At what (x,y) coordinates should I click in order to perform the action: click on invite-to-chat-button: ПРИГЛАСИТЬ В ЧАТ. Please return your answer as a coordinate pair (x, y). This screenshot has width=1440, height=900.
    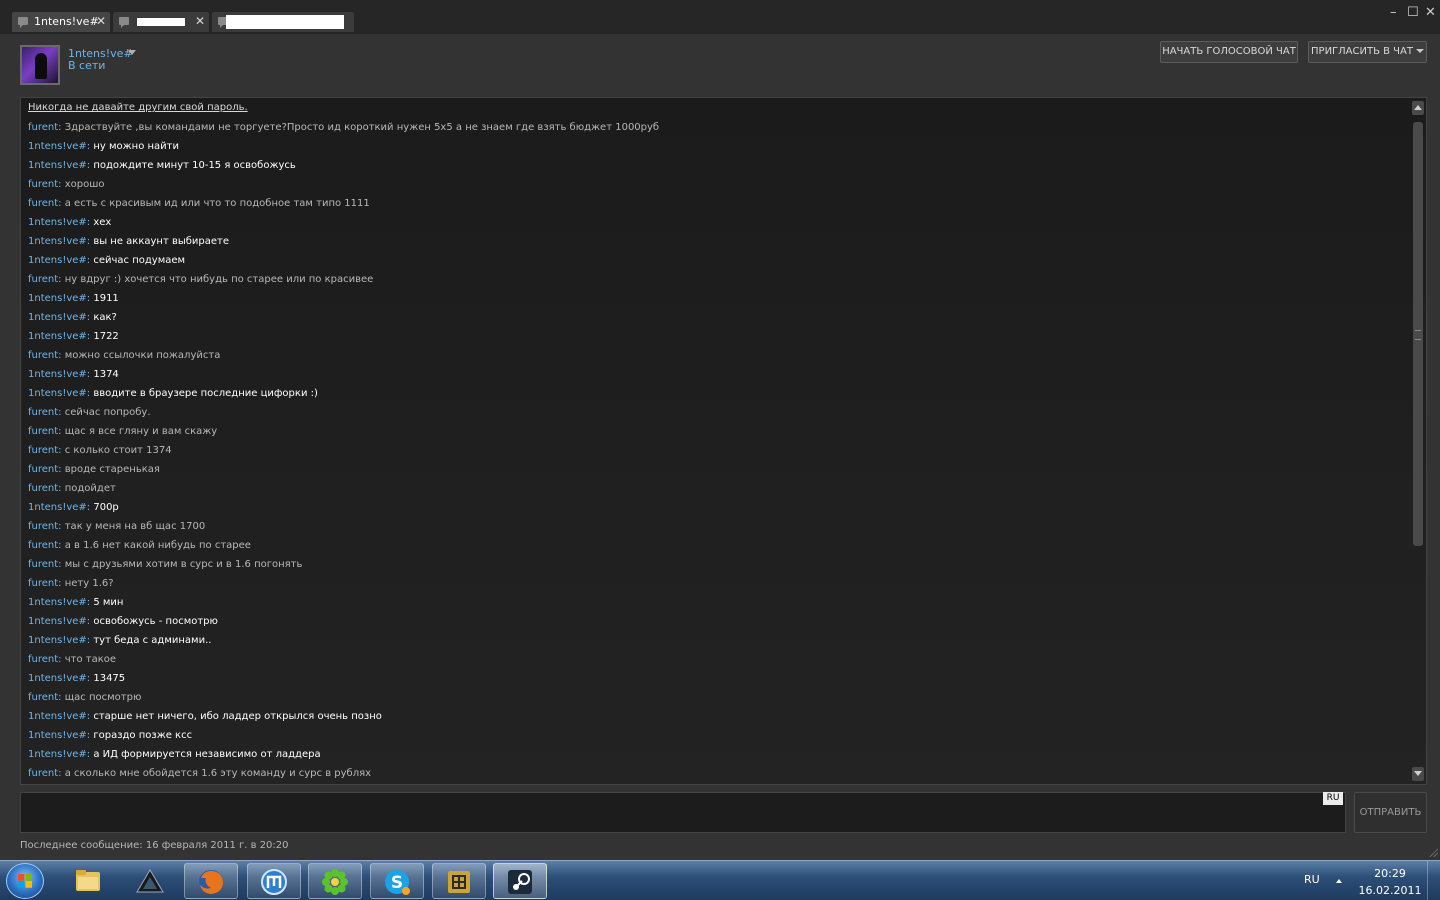
    Looking at the image, I should click on (1367, 52).